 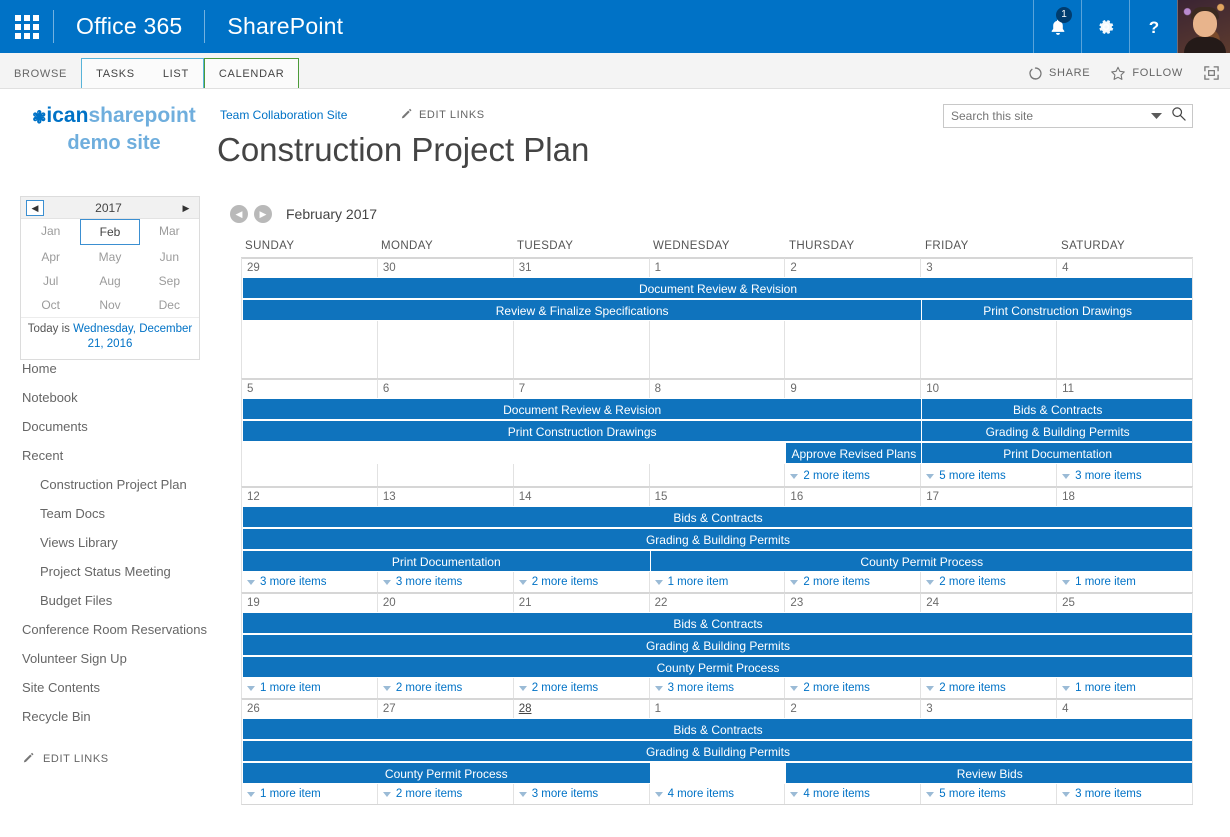 I want to click on ribbon-tab-tasks: TASKS, so click(x=115, y=74).